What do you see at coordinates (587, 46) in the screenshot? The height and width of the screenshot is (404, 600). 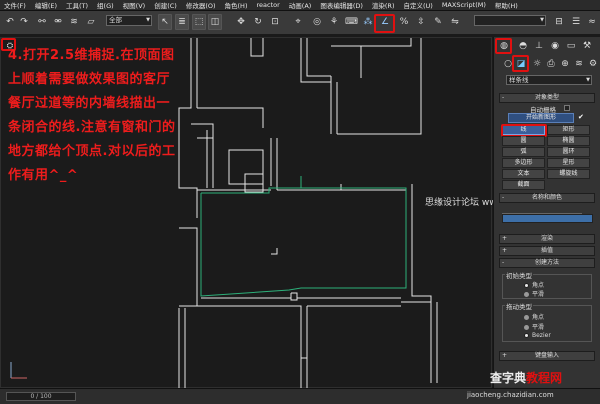 I see `utilities-tab-icon: ⚒` at bounding box center [587, 46].